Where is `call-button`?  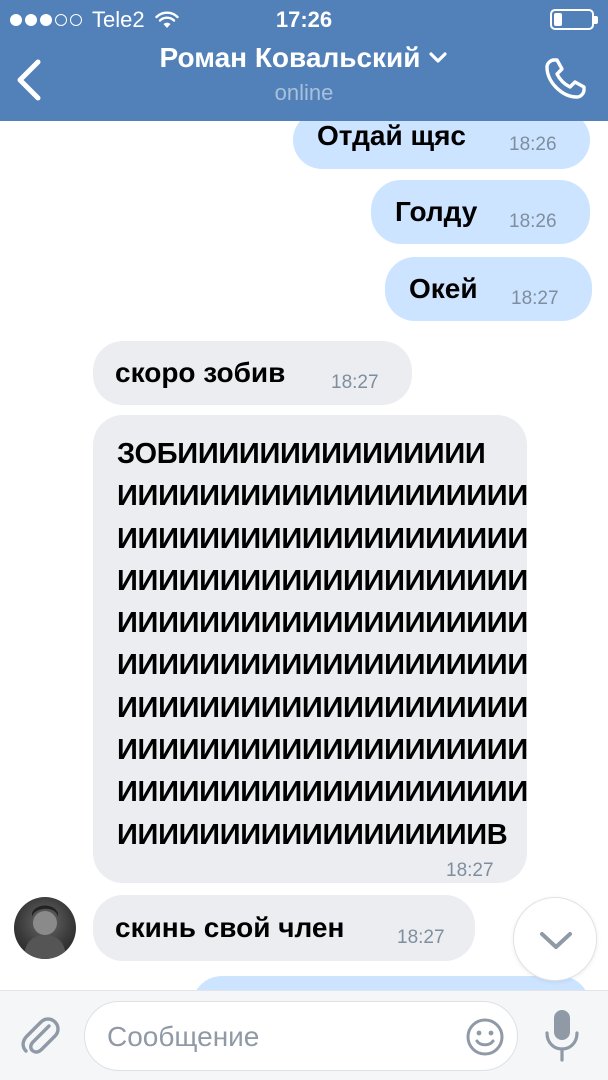 call-button is located at coordinates (565, 79).